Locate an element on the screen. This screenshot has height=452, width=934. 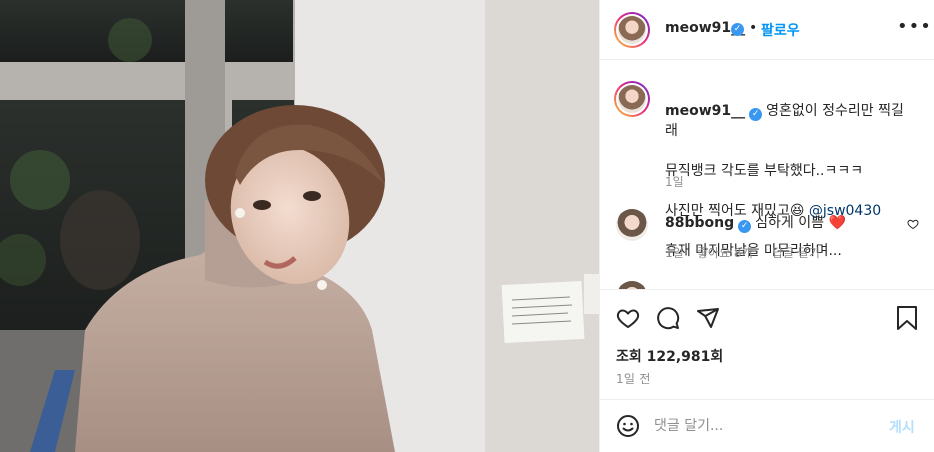
post-header: meow91__ ✓ • 팔로우 ••• is located at coordinates (767, 30).